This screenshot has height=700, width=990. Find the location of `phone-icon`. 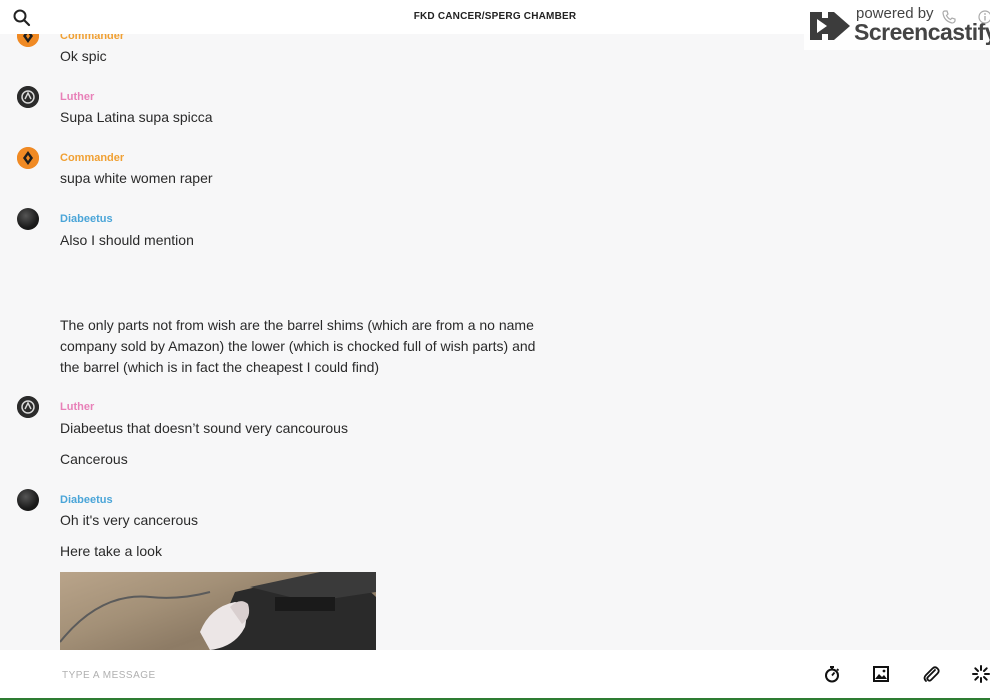

phone-icon is located at coordinates (949, 17).